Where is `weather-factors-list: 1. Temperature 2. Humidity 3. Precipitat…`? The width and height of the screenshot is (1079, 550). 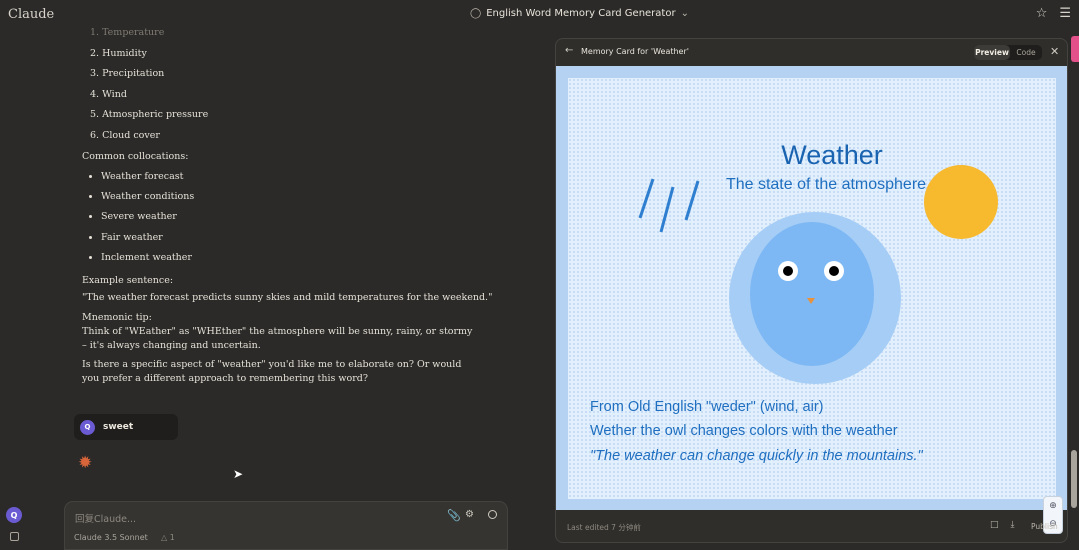 weather-factors-list: 1. Temperature 2. Humidity 3. Precipitat… is located at coordinates (293, 87).